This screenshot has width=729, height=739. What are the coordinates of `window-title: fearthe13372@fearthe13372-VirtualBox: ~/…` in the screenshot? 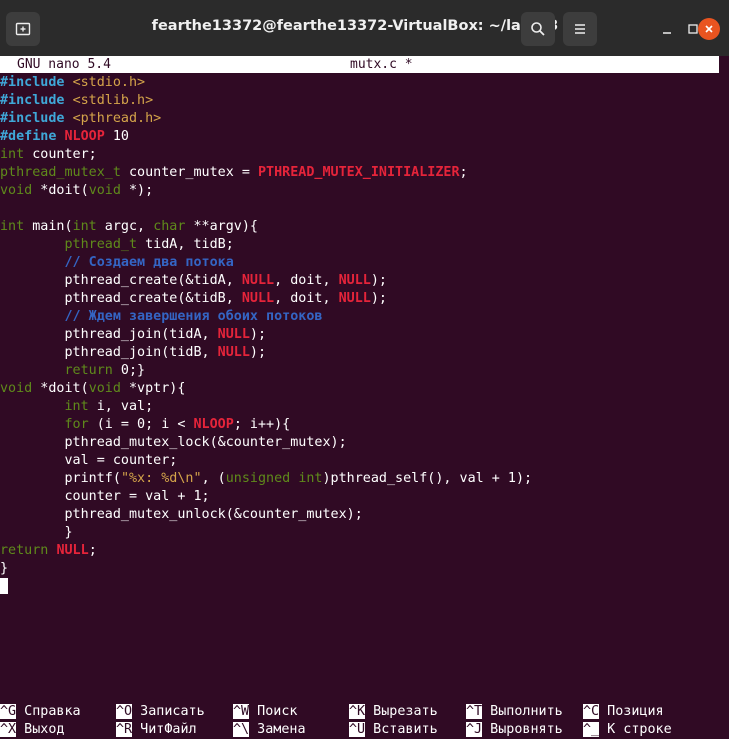 It's located at (355, 26).